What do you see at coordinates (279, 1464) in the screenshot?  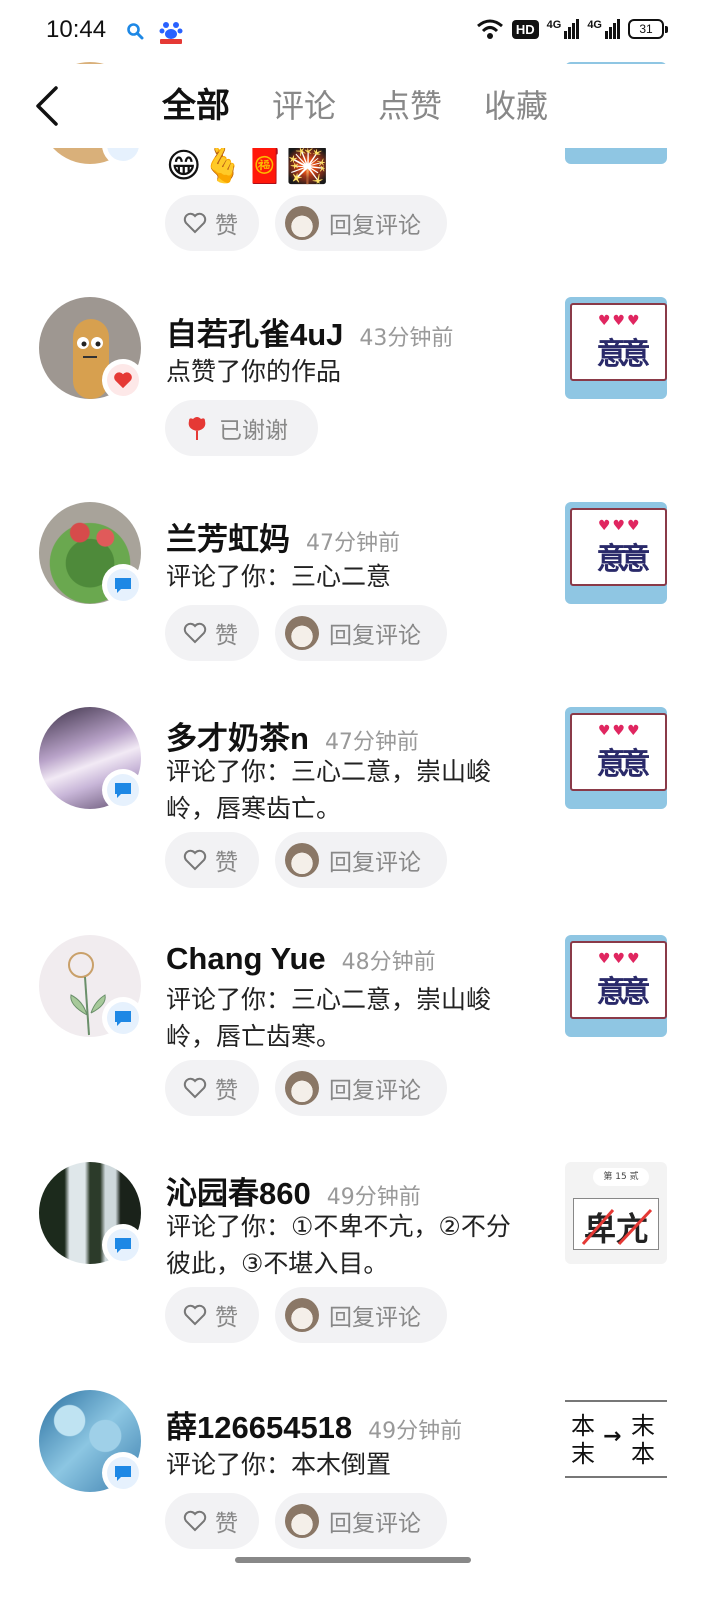 I see `notification-text: 评论了你：本木倒置` at bounding box center [279, 1464].